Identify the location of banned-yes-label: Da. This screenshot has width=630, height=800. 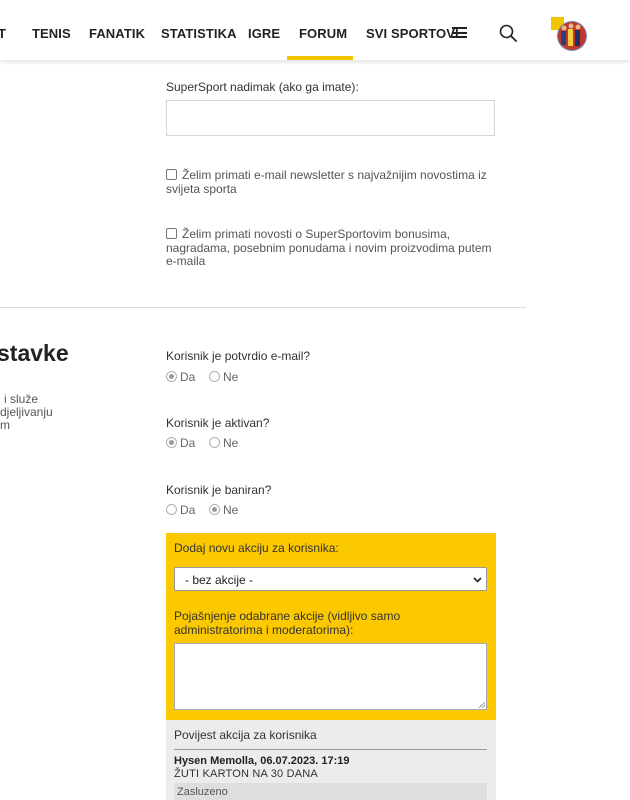
(188, 510).